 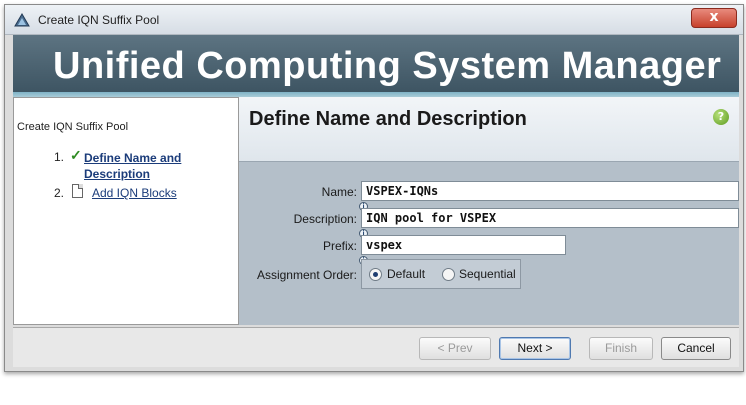 What do you see at coordinates (22, 20) in the screenshot?
I see `app-icon` at bounding box center [22, 20].